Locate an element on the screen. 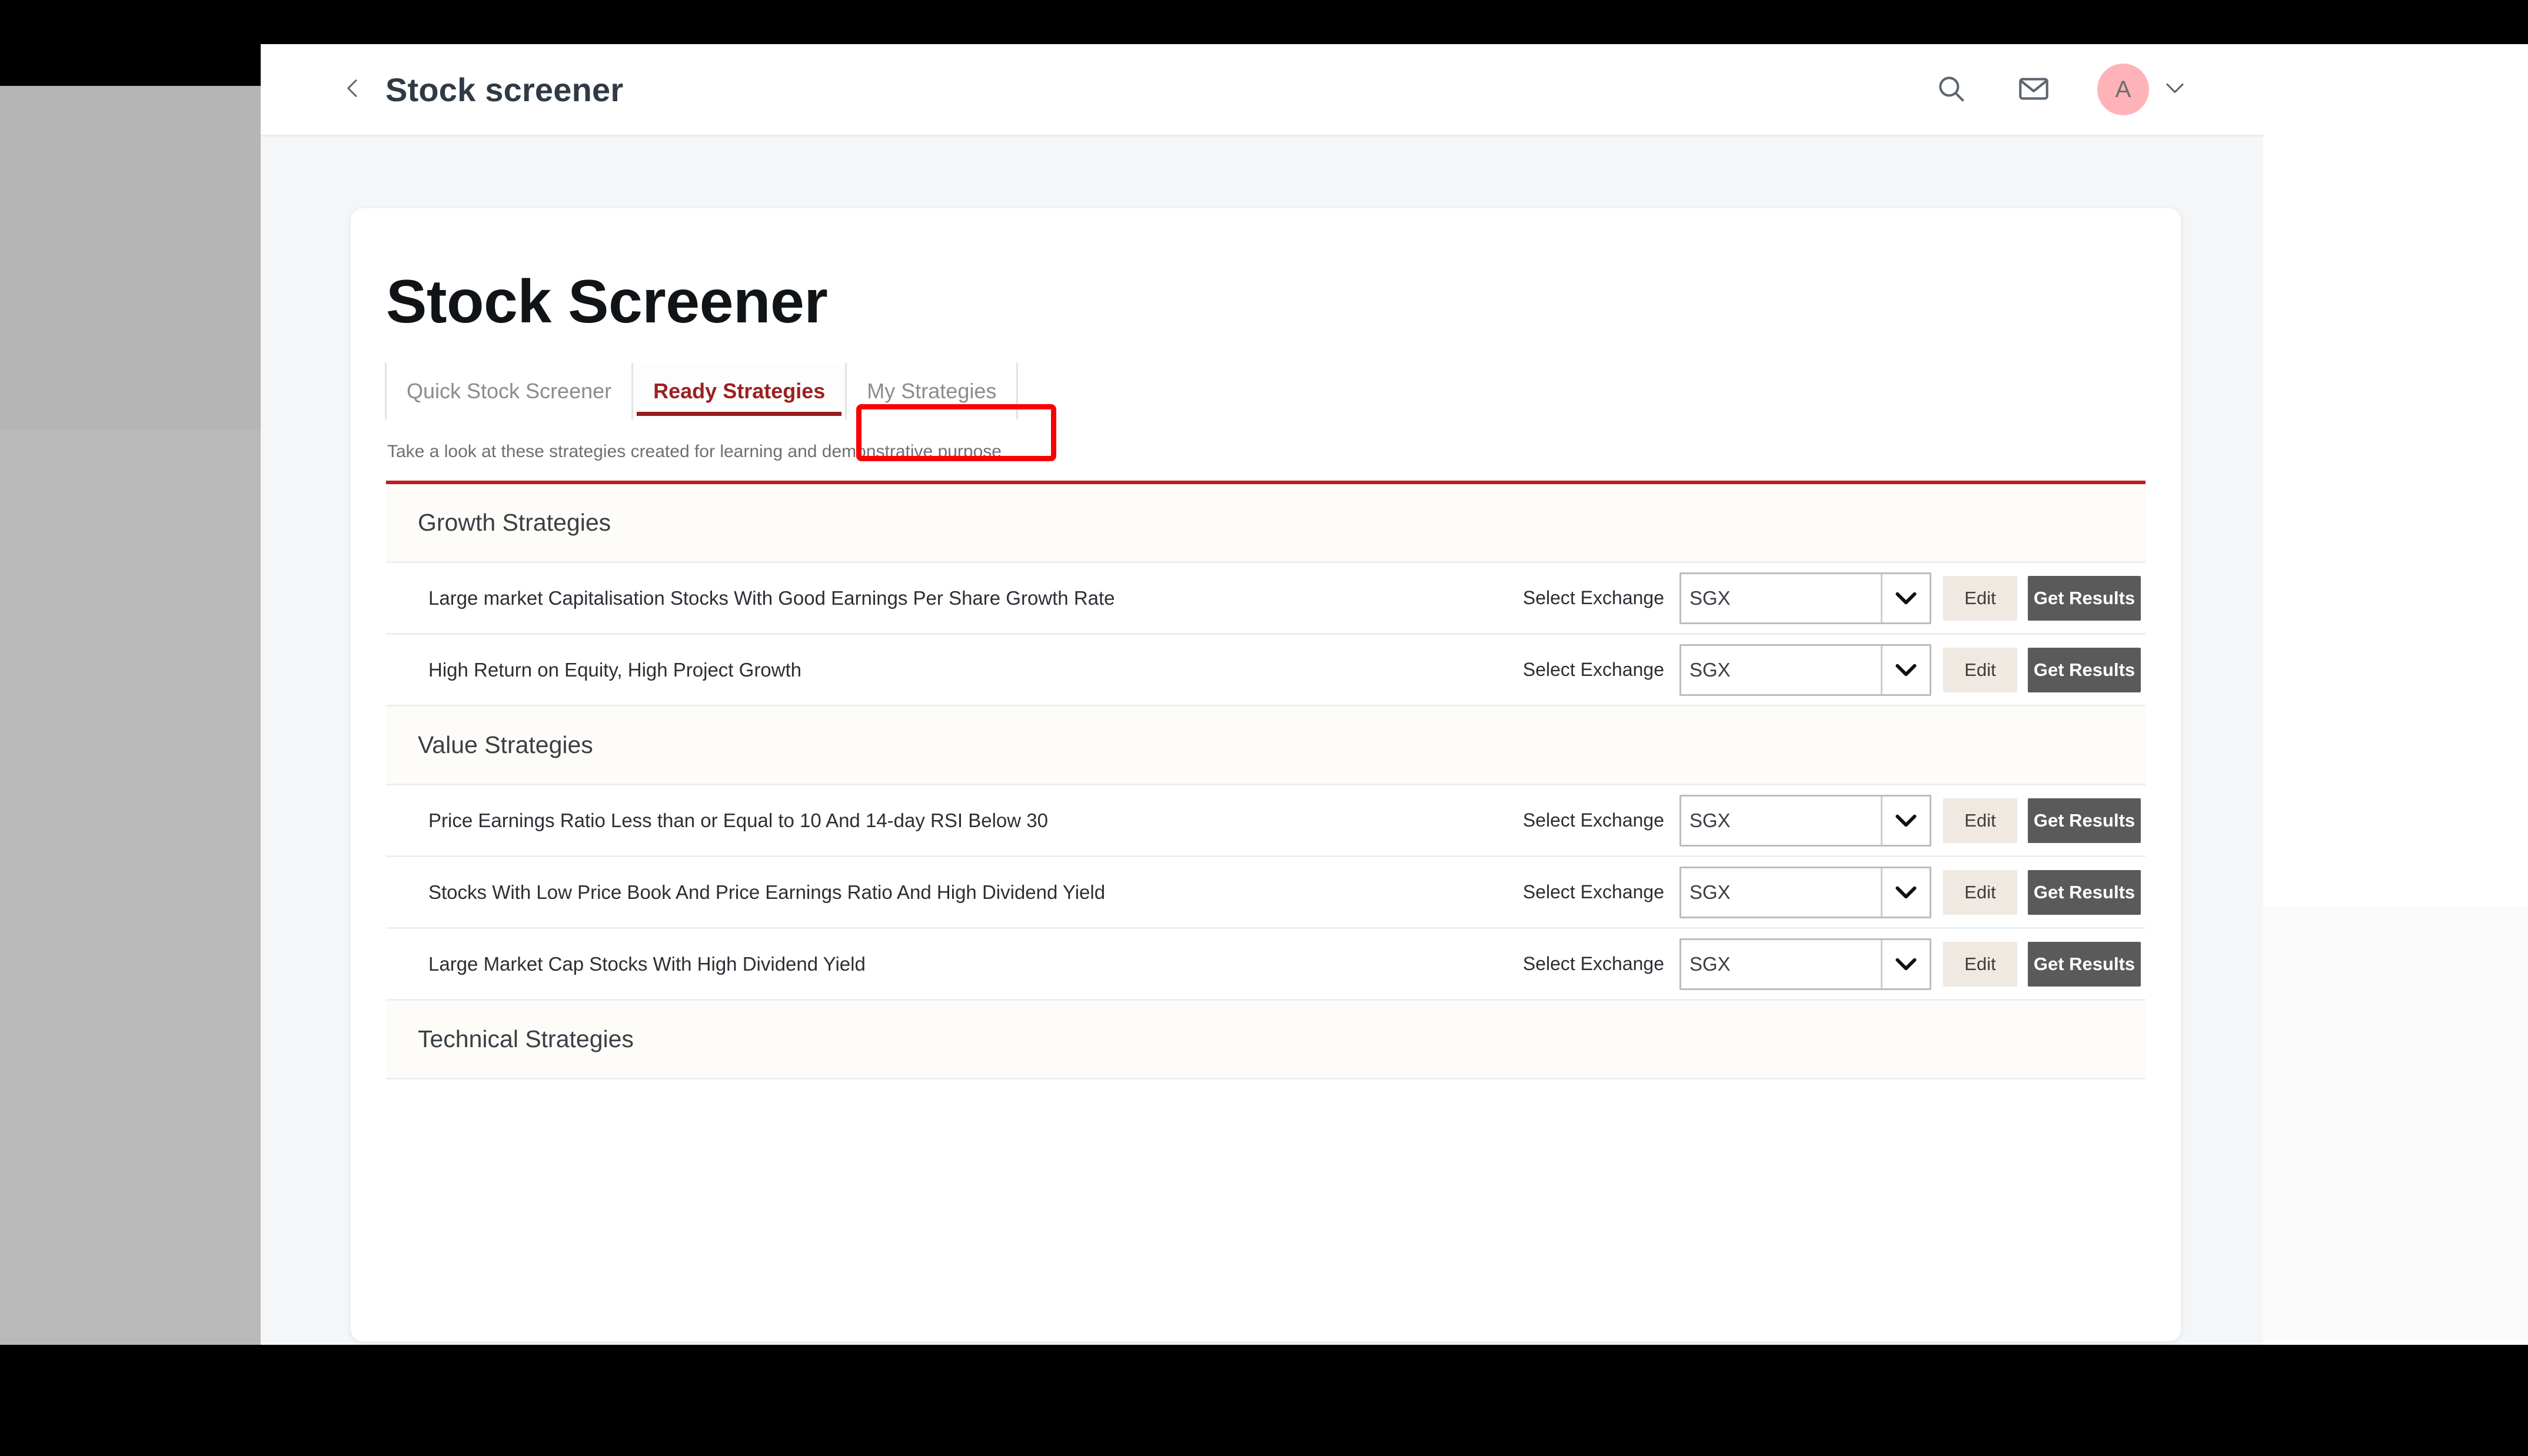 Image resolution: width=2528 pixels, height=1456 pixels. tab-label: My Strategies is located at coordinates (932, 391).